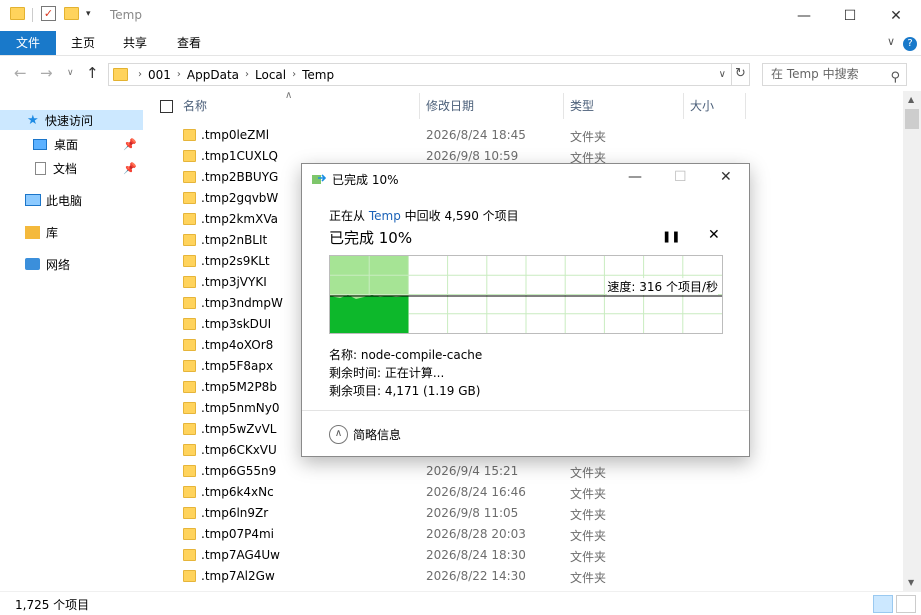 The image size is (921, 615). Describe the element at coordinates (20, 73) in the screenshot. I see `back-arrow-icon: ←` at that location.